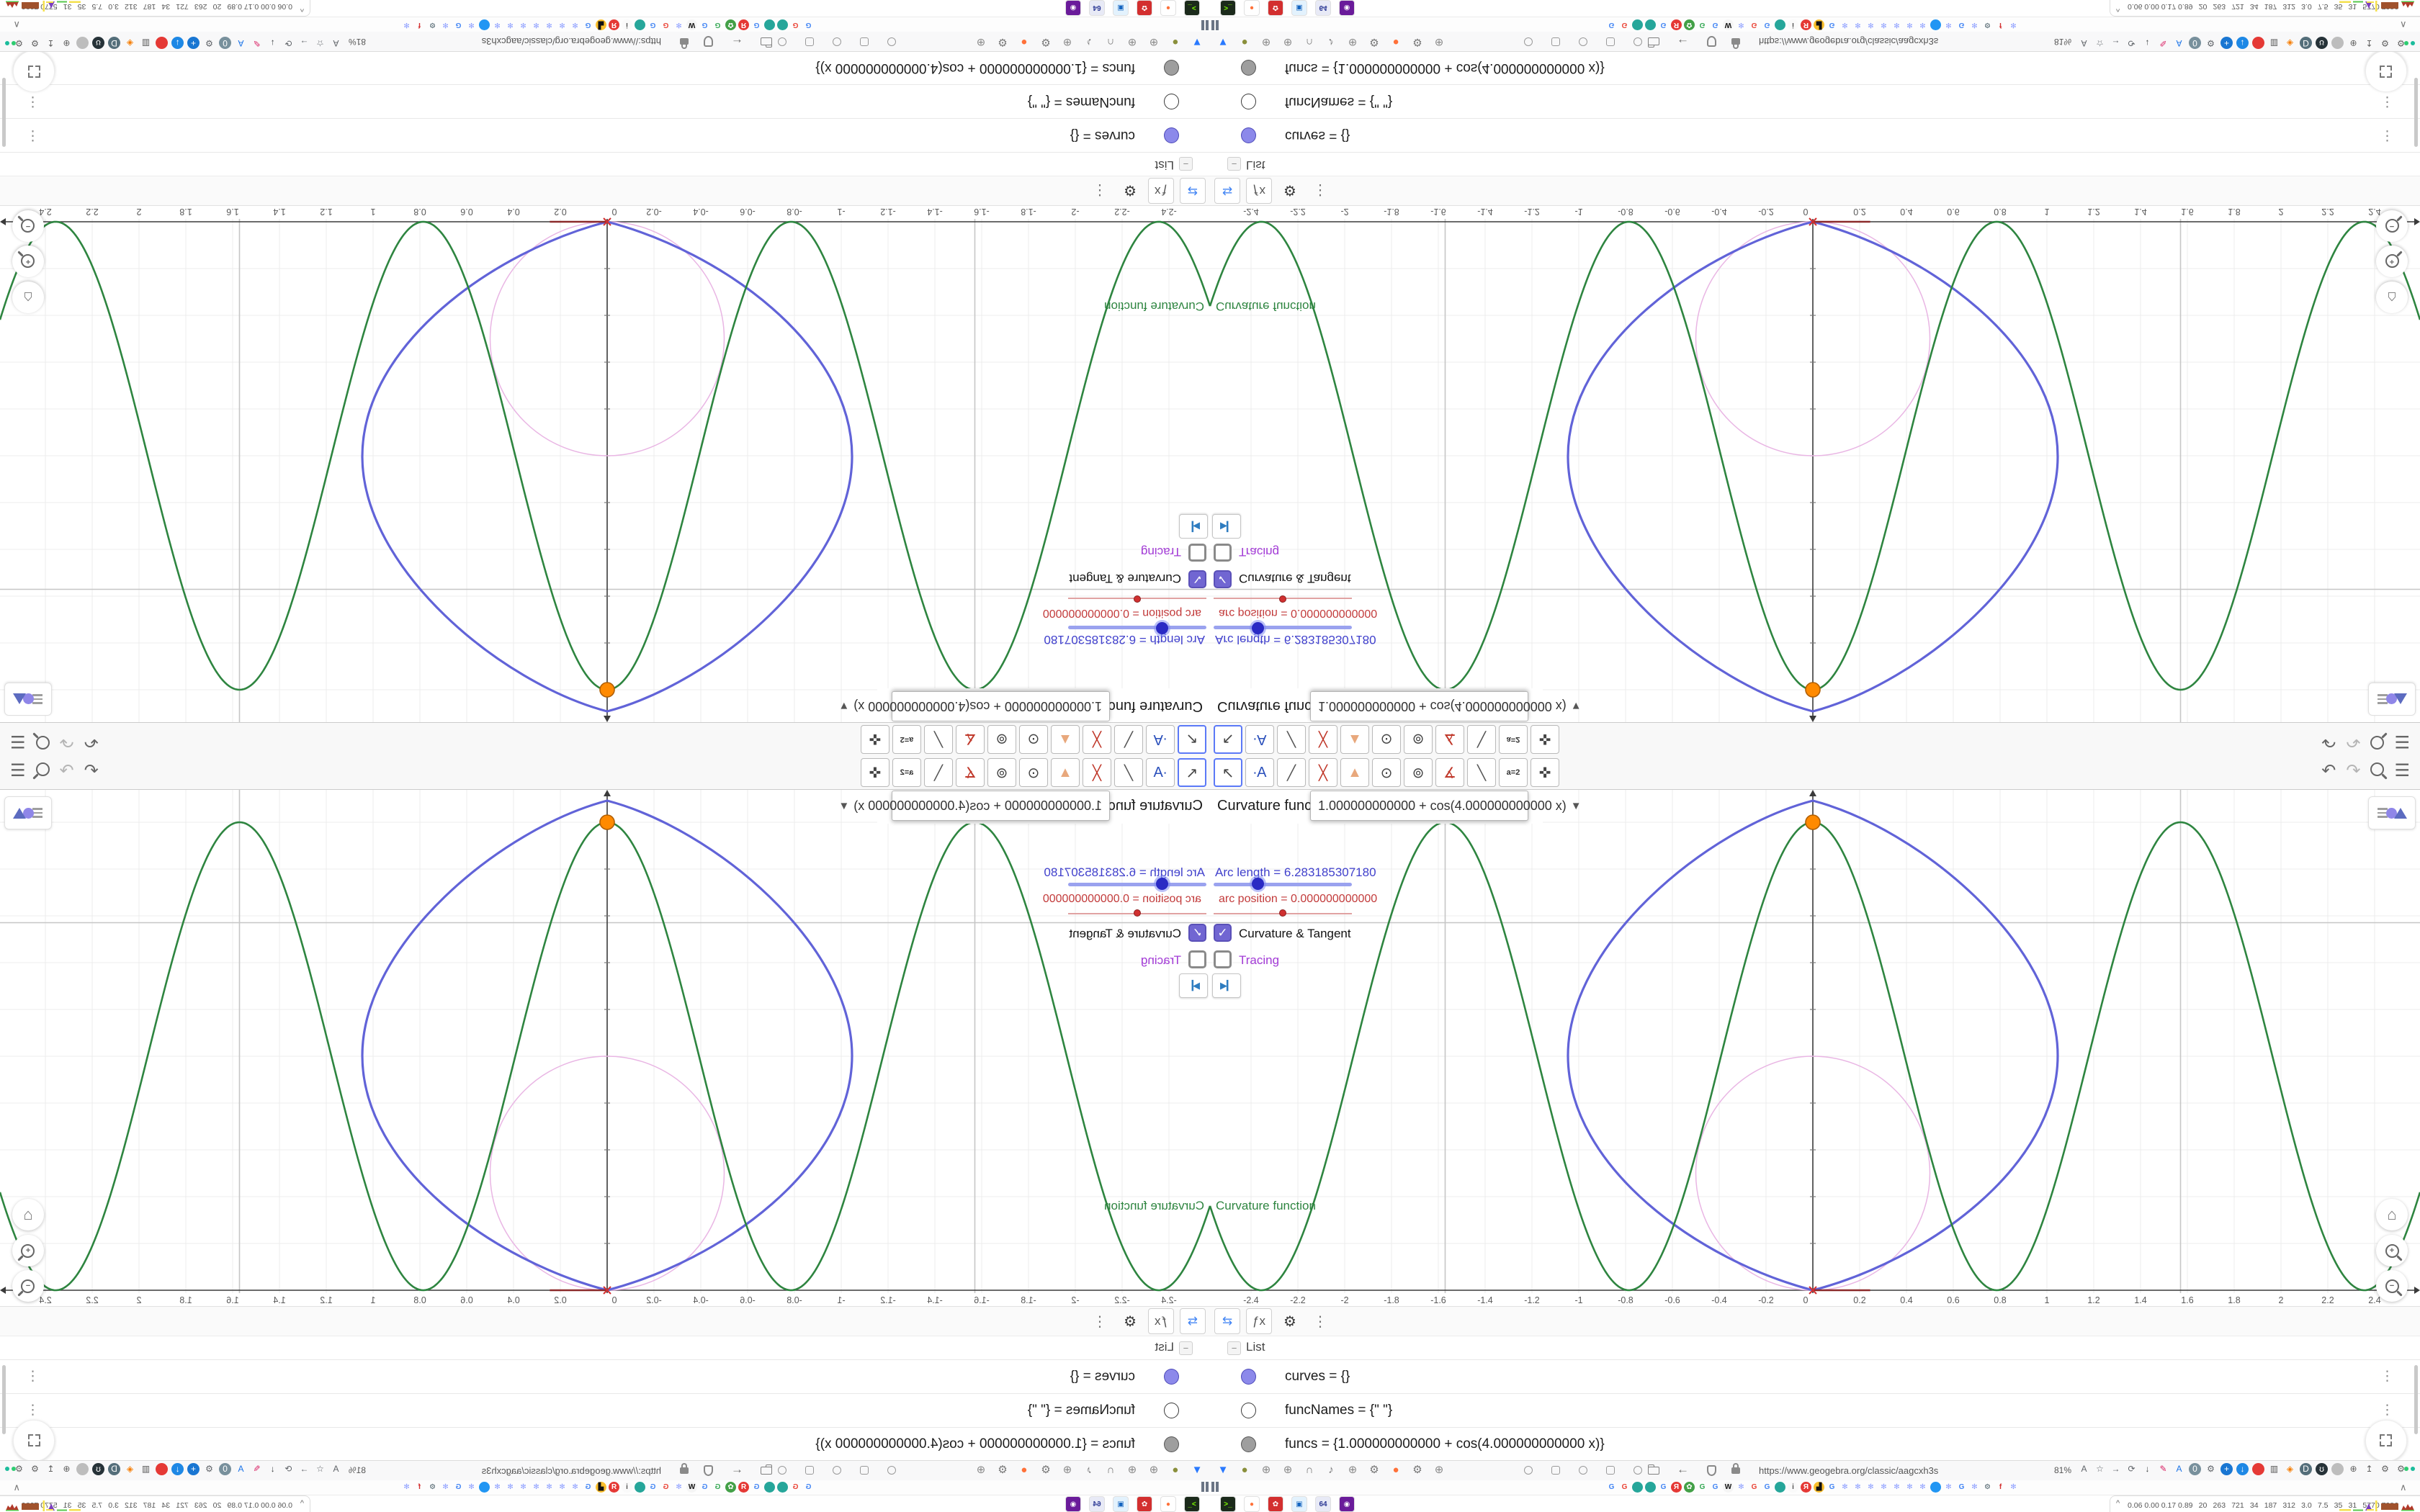 This screenshot has width=2420, height=1512. Describe the element at coordinates (1033, 739) in the screenshot. I see `circle-tool: ⊙` at that location.